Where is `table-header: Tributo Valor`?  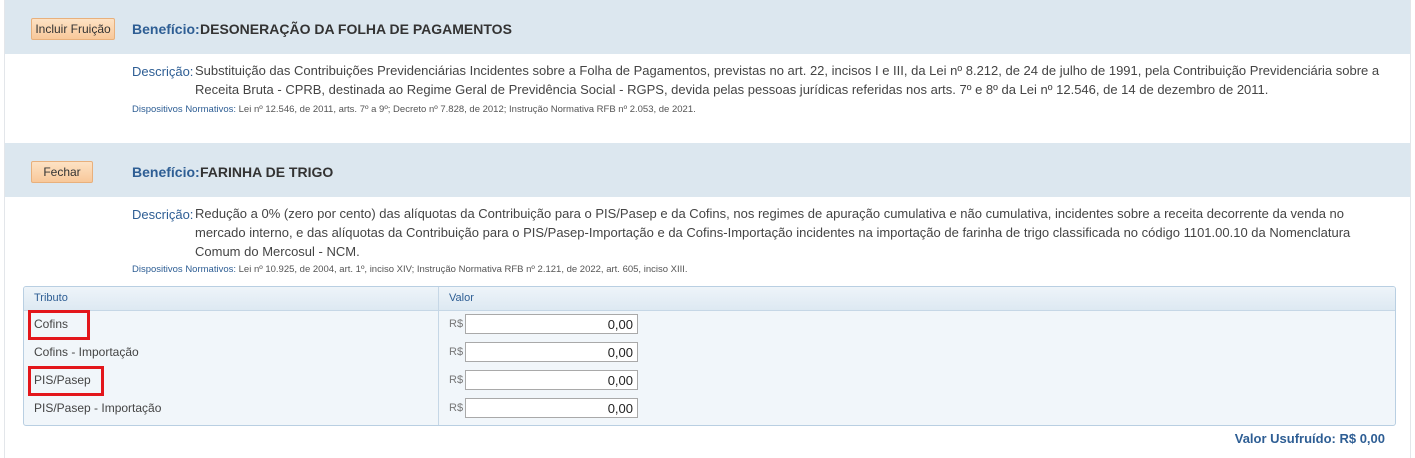
table-header: Tributo Valor is located at coordinates (709, 299).